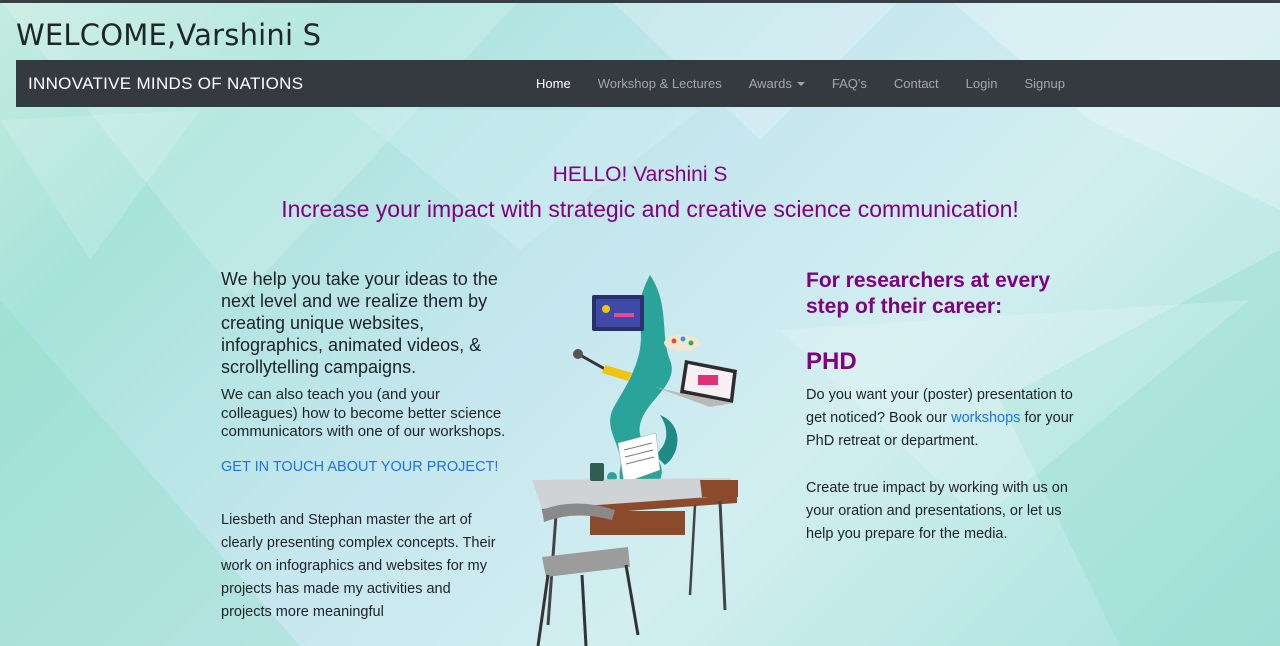  Describe the element at coordinates (682, 343) in the screenshot. I see `palette-icon` at that location.